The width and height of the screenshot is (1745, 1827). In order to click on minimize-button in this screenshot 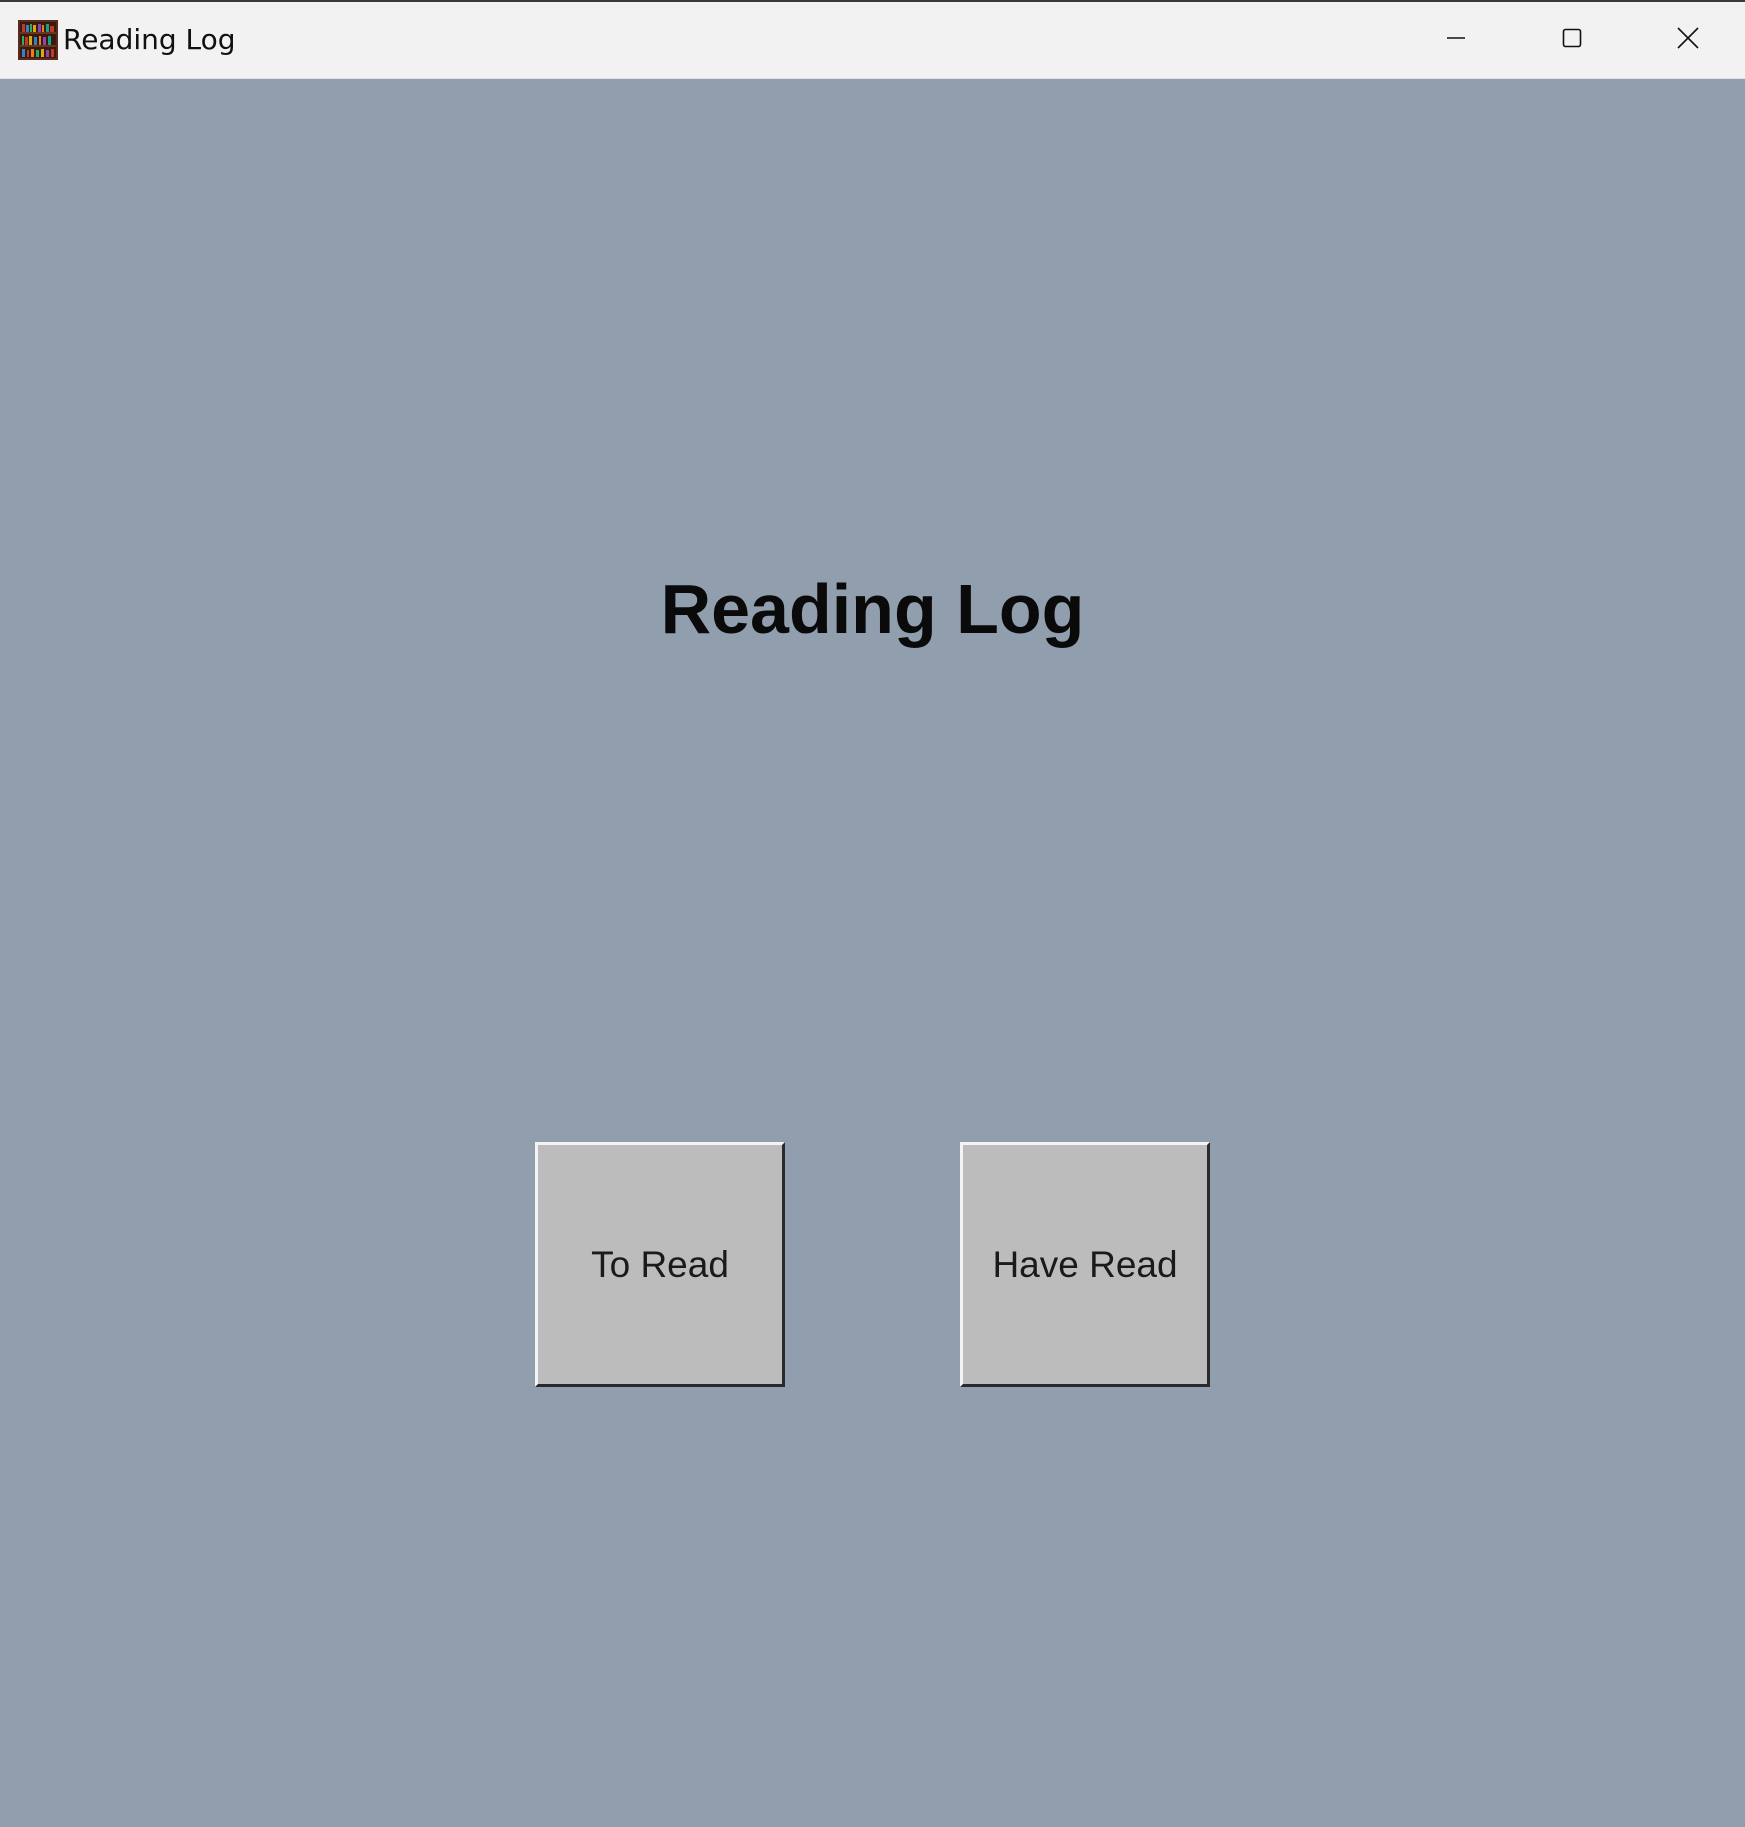, I will do `click(1456, 40)`.